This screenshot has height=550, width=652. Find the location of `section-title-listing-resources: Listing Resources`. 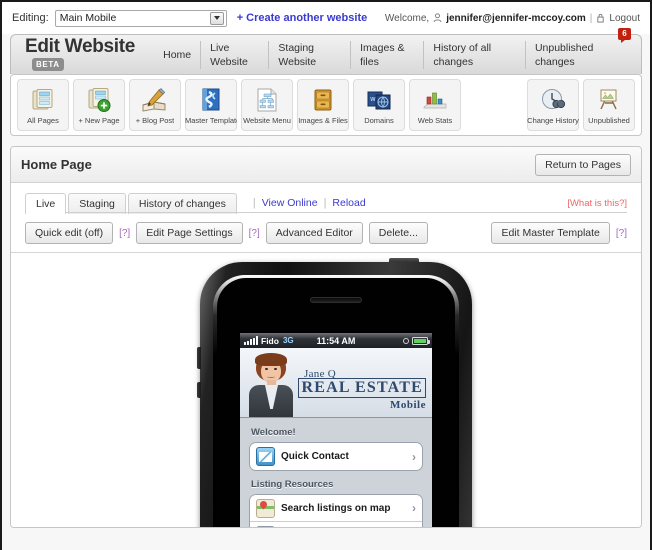

section-title-listing-resources: Listing Resources is located at coordinates (292, 484).